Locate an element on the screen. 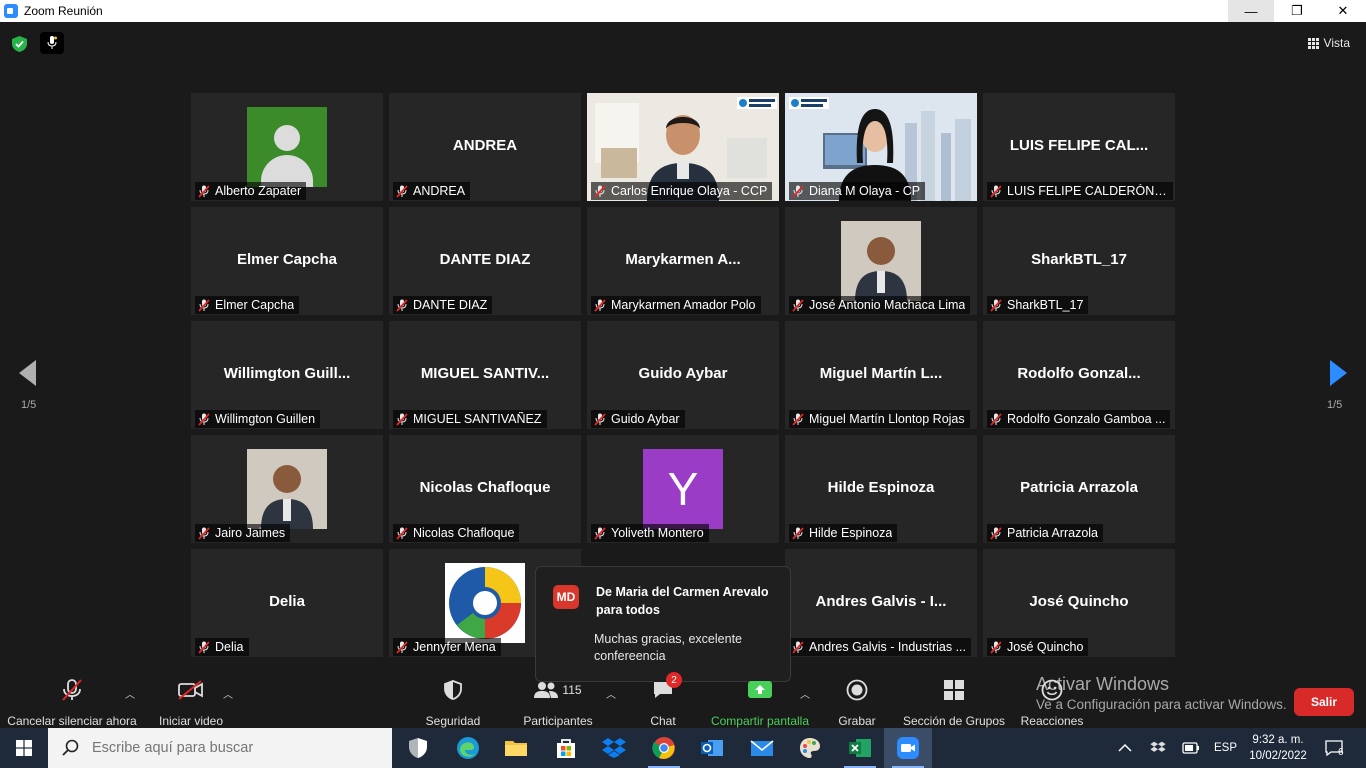 The height and width of the screenshot is (768, 1366). start-video-button: Iniciar video is located at coordinates (191, 703).